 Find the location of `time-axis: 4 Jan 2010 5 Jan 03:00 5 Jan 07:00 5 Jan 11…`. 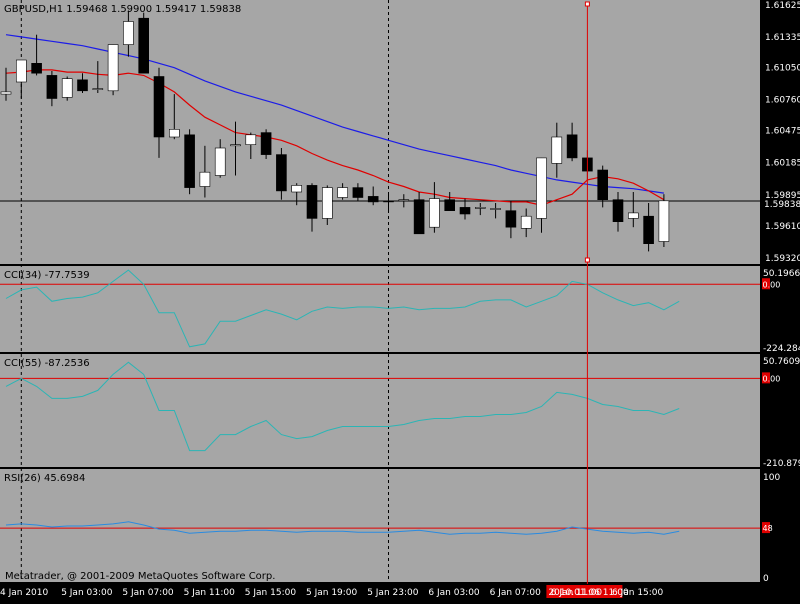

time-axis: 4 Jan 2010 5 Jan 03:00 5 Jan 07:00 5 Jan 11… is located at coordinates (332, 593).